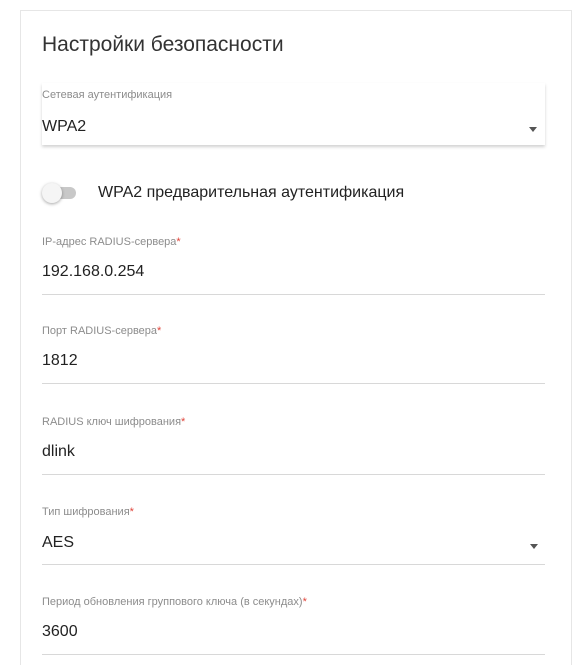  I want to click on encryption-type-select: AES, so click(58, 543).